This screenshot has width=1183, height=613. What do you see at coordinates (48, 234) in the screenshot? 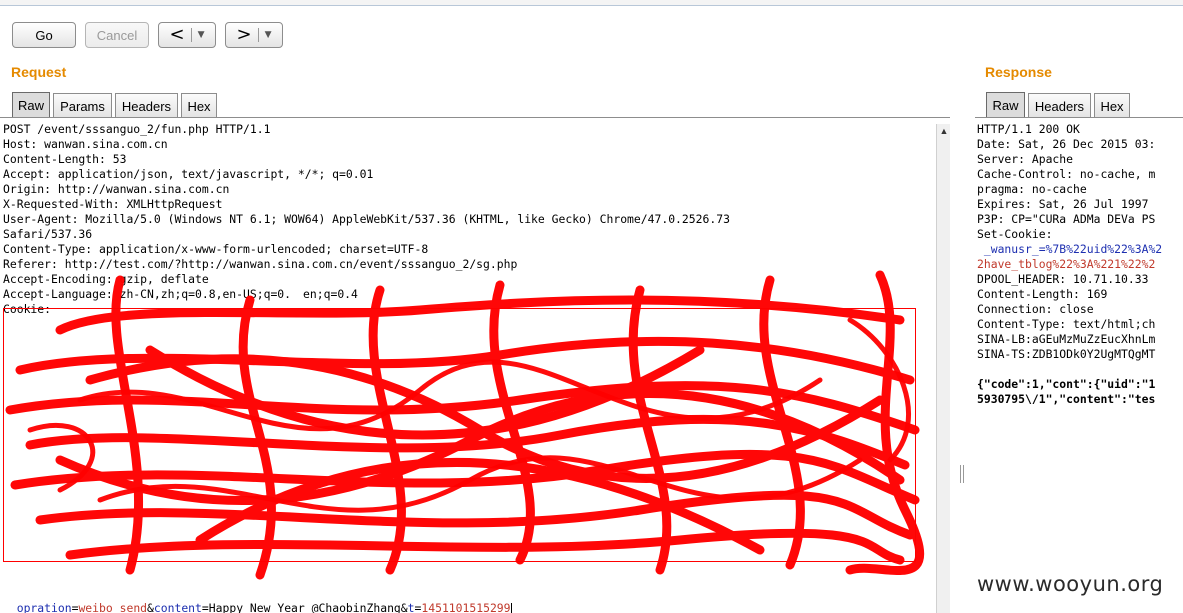
I see `request-line: Safari/537.36` at bounding box center [48, 234].